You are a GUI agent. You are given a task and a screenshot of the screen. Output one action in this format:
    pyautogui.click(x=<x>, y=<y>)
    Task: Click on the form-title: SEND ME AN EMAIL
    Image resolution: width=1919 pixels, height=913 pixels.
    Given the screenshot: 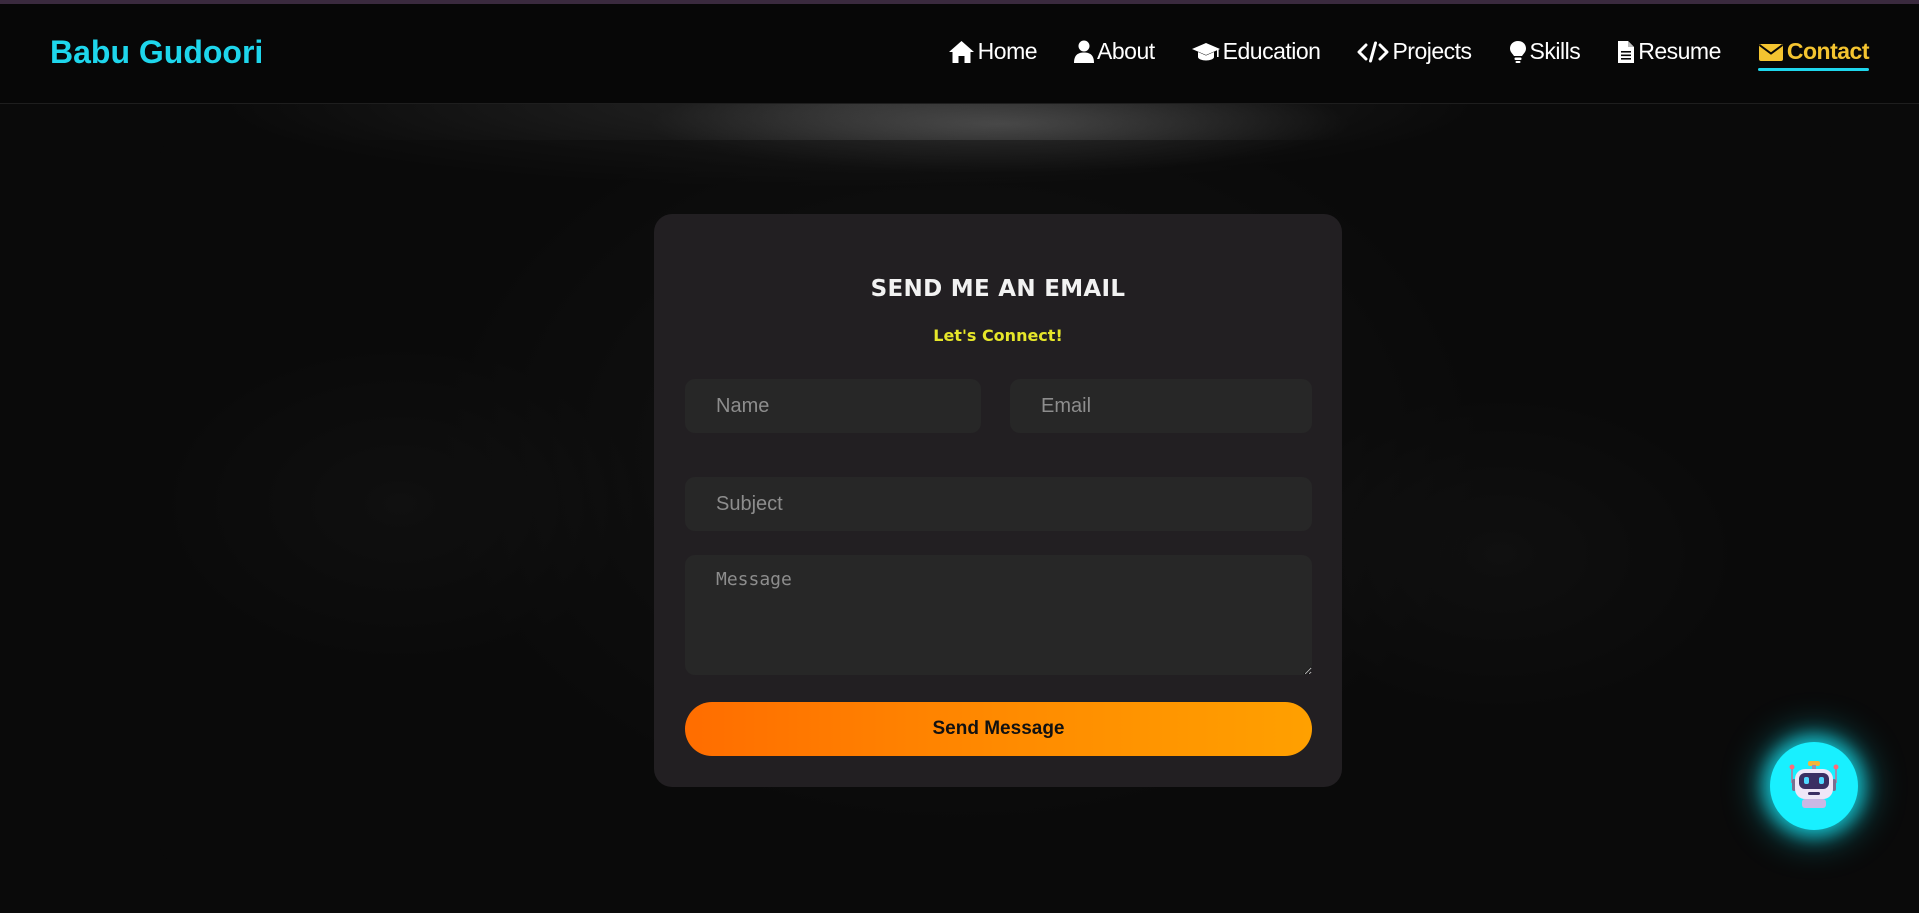 What is the action you would take?
    pyautogui.click(x=998, y=289)
    